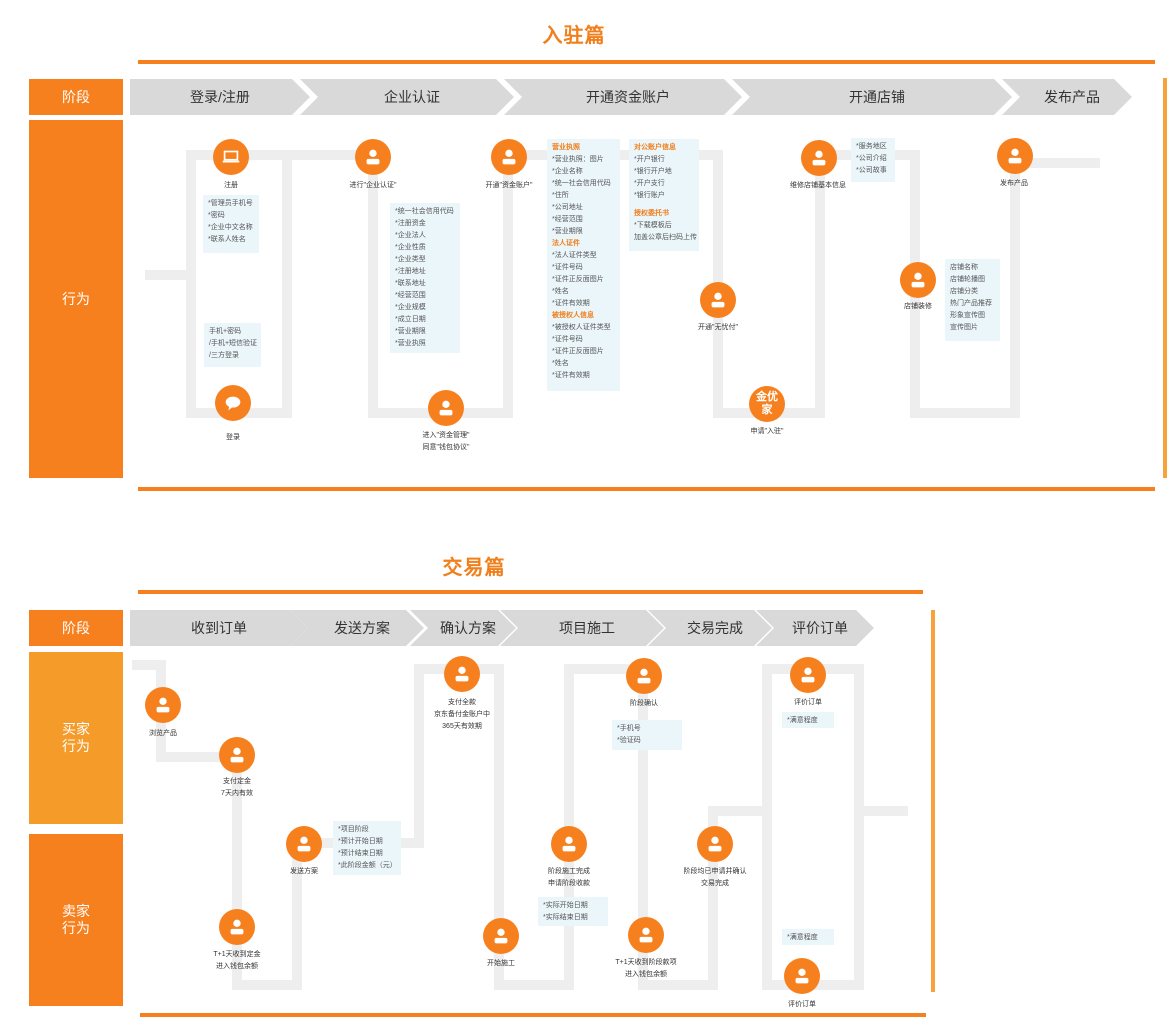  I want to click on stage-chevron: 企业认证, so click(407, 97).